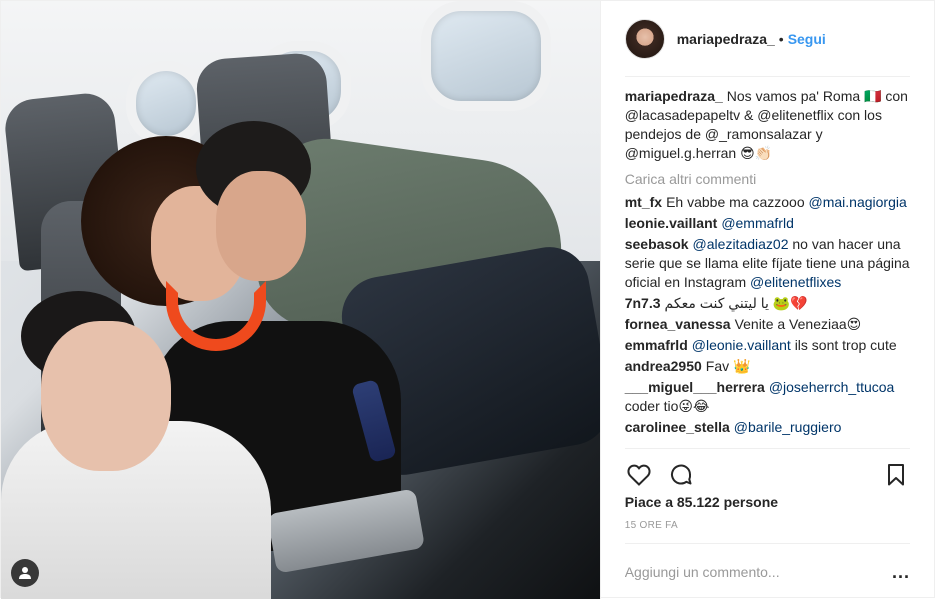  What do you see at coordinates (657, 244) in the screenshot?
I see `comment-username: seebasok` at bounding box center [657, 244].